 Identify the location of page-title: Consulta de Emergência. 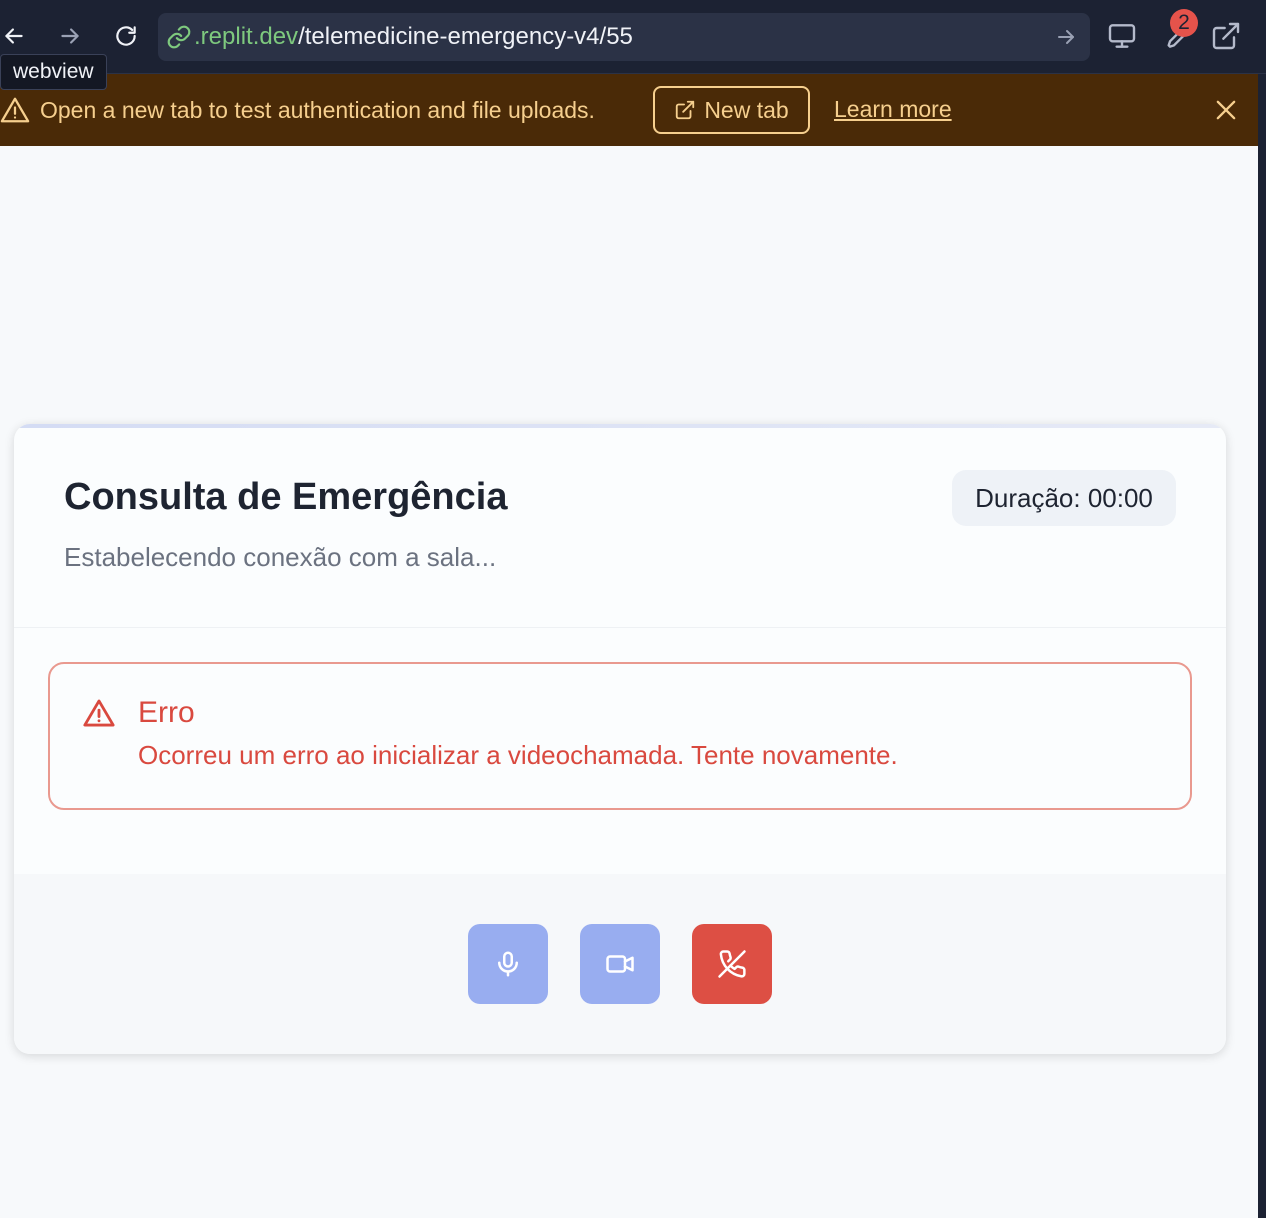
(286, 497).